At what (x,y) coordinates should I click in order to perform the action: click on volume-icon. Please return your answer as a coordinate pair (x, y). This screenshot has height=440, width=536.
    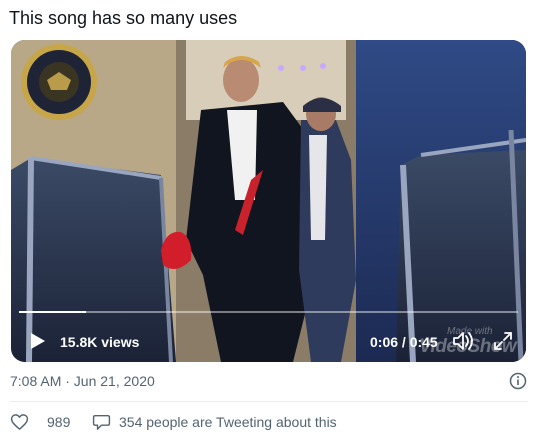
    Looking at the image, I should click on (463, 341).